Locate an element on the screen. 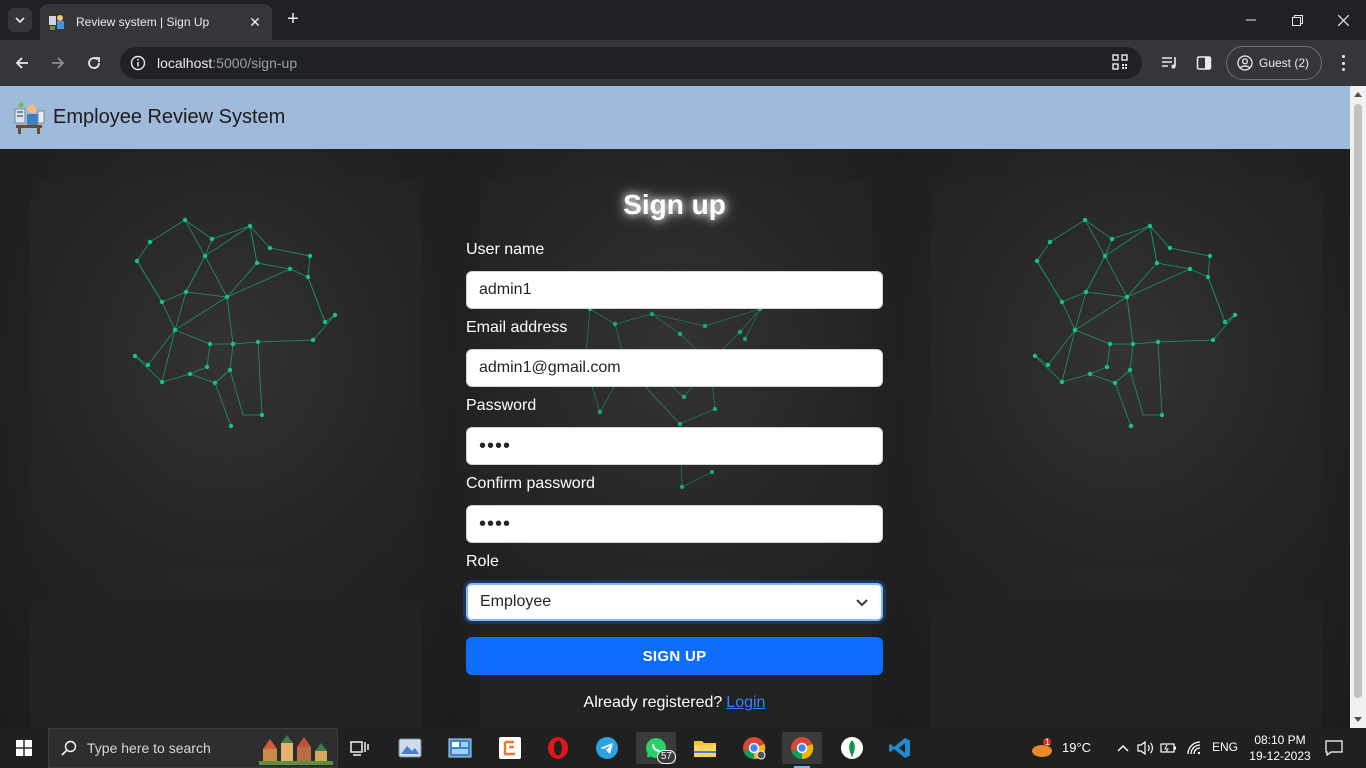 This screenshot has width=1366, height=768. confirm-password-value: •••• is located at coordinates (495, 523).